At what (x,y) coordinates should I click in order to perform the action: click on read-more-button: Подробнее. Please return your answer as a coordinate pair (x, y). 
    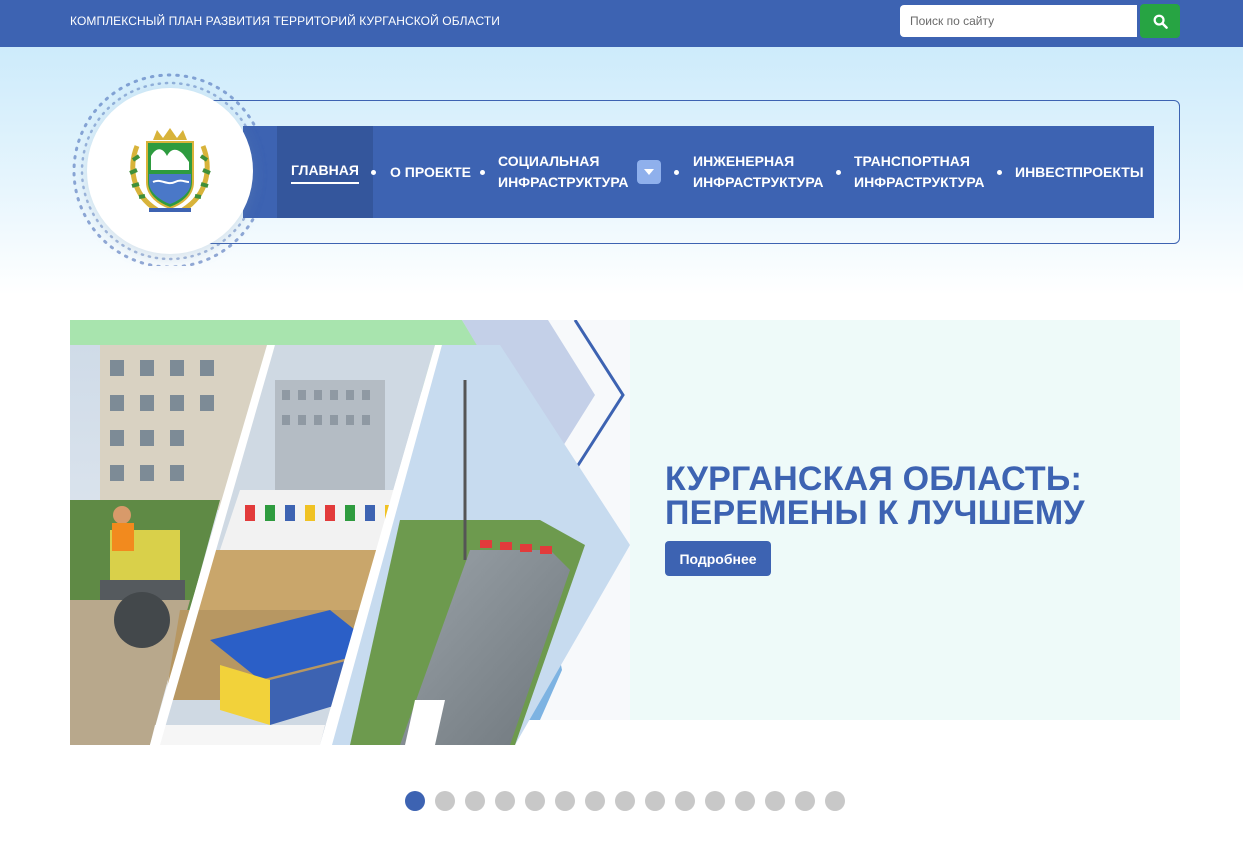
    Looking at the image, I should click on (718, 558).